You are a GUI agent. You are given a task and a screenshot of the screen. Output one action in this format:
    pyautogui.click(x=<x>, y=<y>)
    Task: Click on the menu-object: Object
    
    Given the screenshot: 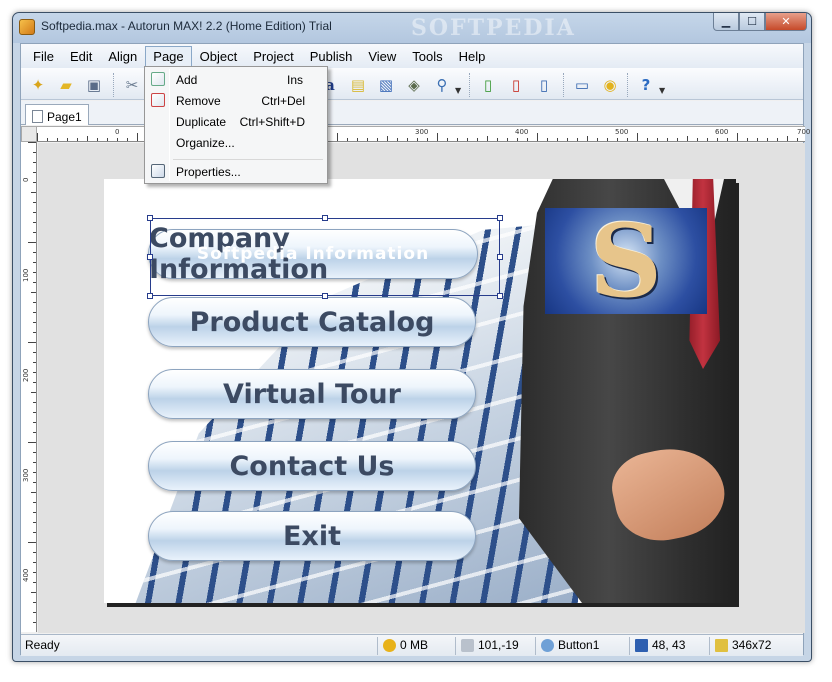 What is the action you would take?
    pyautogui.click(x=219, y=56)
    